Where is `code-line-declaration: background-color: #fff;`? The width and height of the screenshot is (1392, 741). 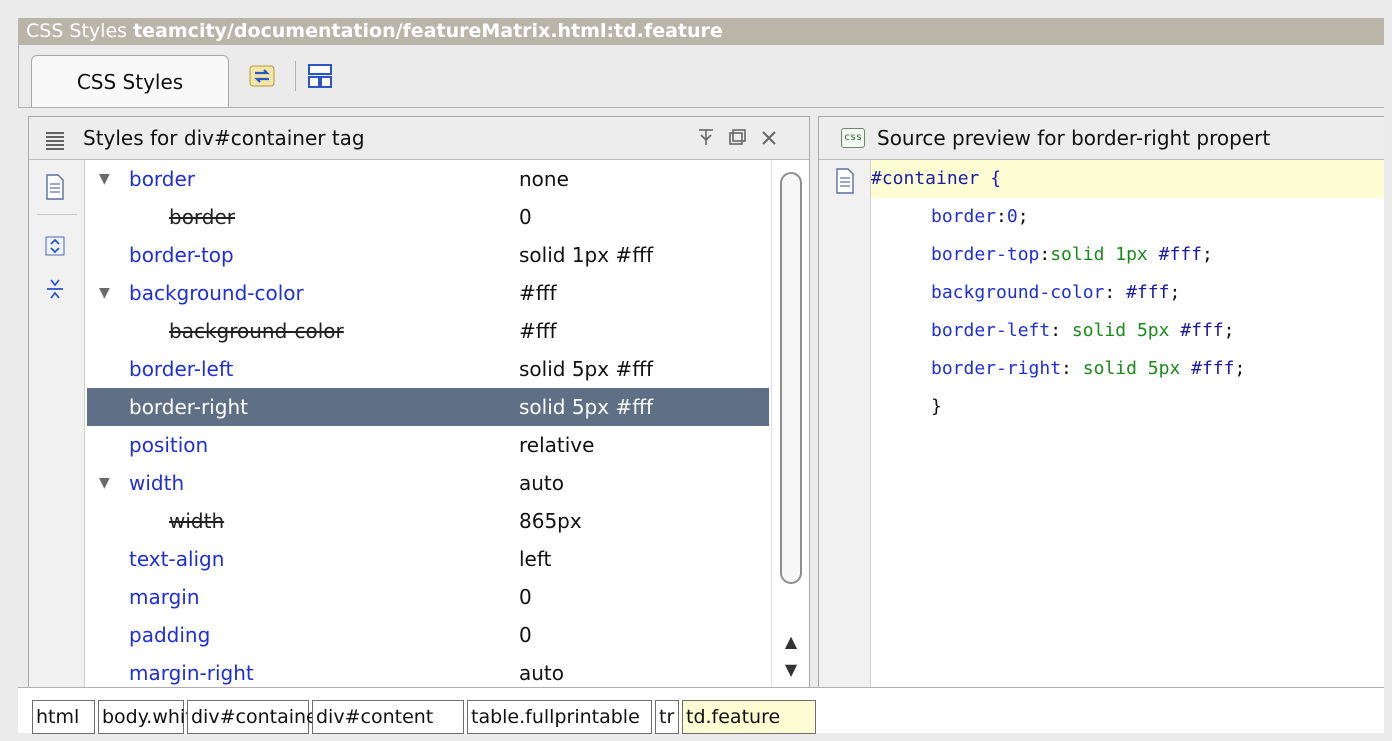 code-line-declaration: background-color: #fff; is located at coordinates (1127, 293).